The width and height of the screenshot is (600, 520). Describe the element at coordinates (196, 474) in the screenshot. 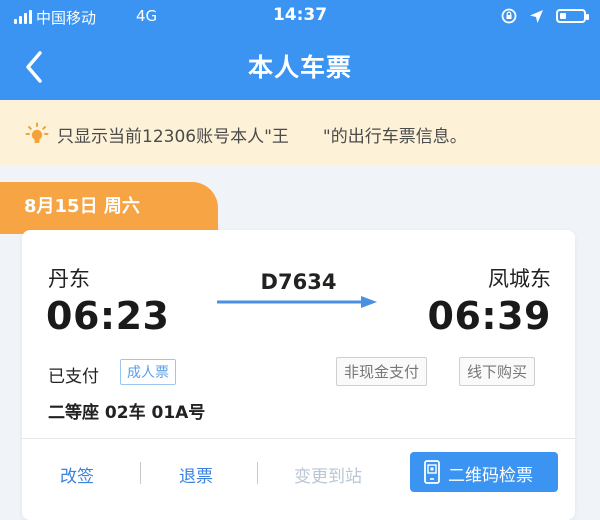

I see `refund-button: 退票` at that location.